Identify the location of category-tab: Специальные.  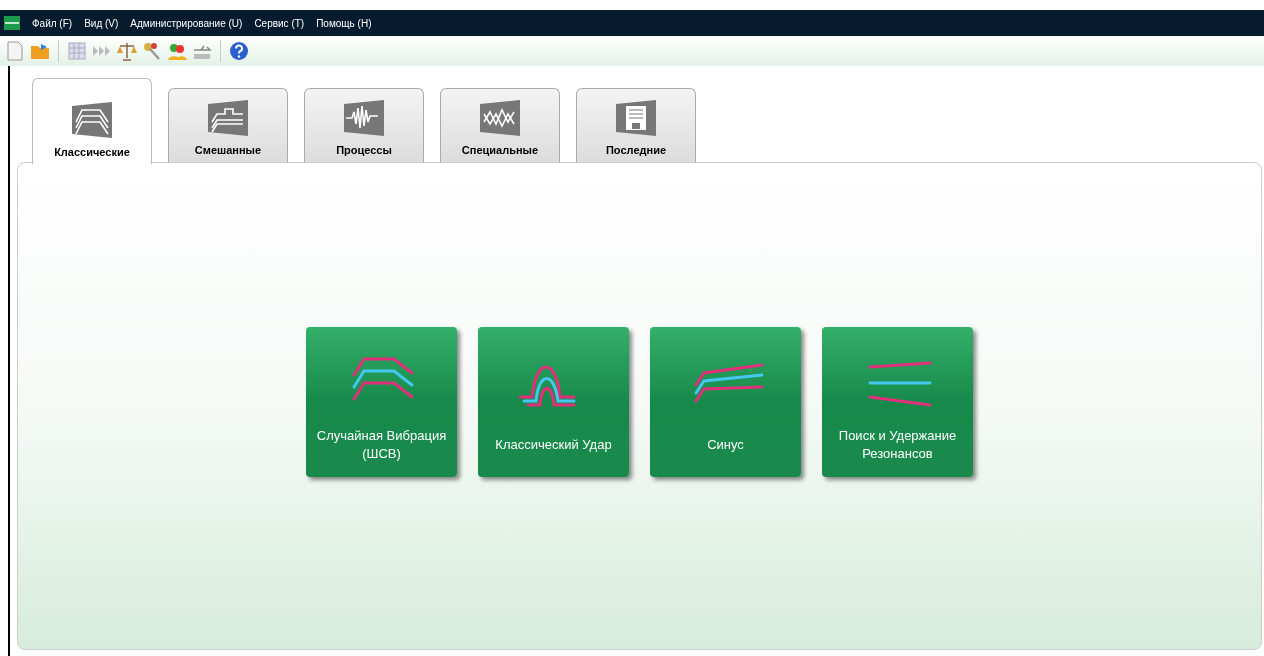
(500, 125).